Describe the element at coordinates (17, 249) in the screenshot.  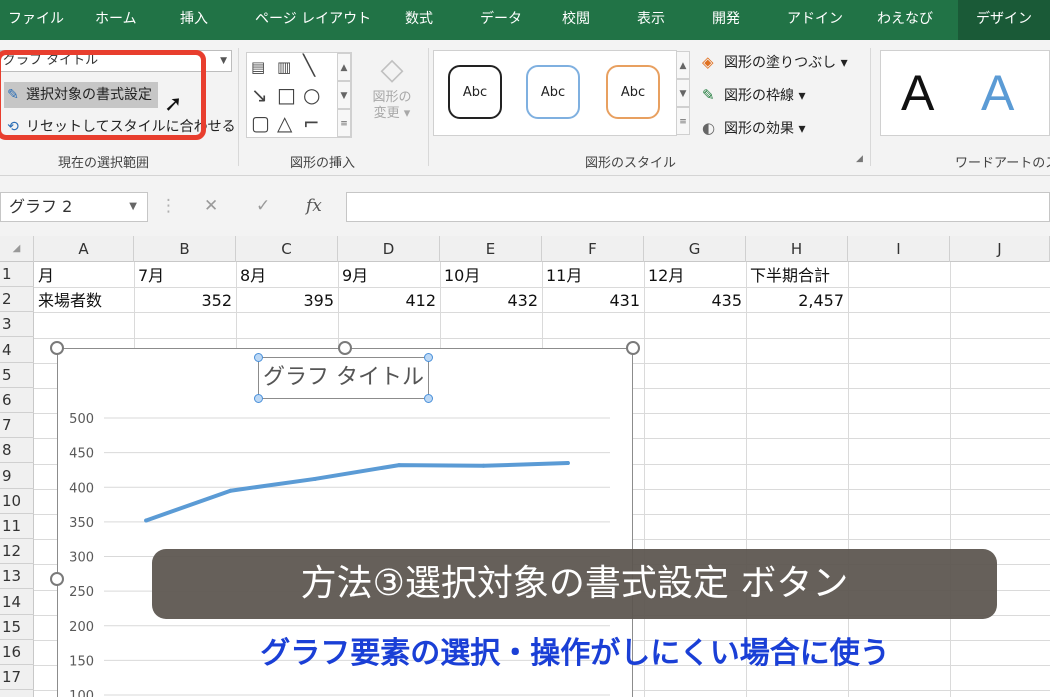
I see `select-all-corner: ◢` at that location.